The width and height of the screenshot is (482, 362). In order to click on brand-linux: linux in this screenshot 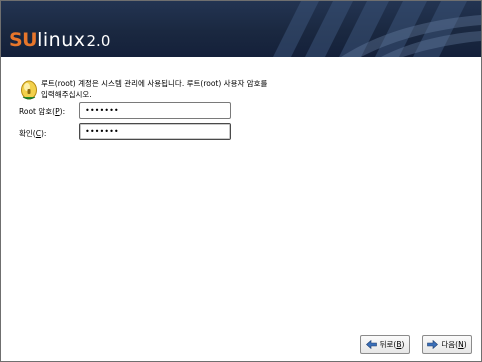, I will do `click(61, 40)`.